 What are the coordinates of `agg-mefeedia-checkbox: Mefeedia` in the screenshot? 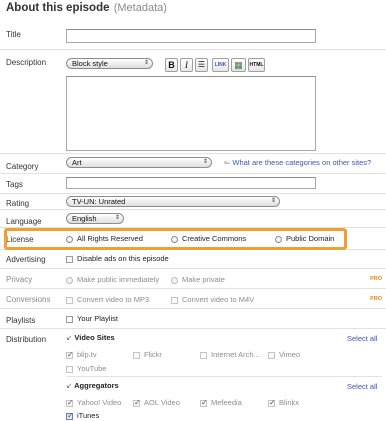 It's located at (221, 402).